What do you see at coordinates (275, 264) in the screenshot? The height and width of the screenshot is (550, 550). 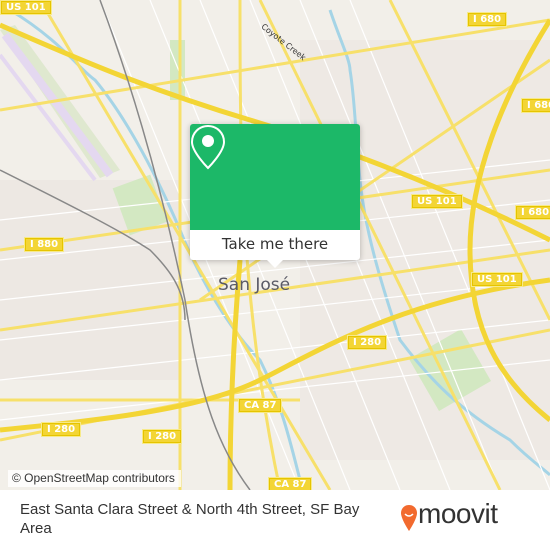 I see `popup-tail` at bounding box center [275, 264].